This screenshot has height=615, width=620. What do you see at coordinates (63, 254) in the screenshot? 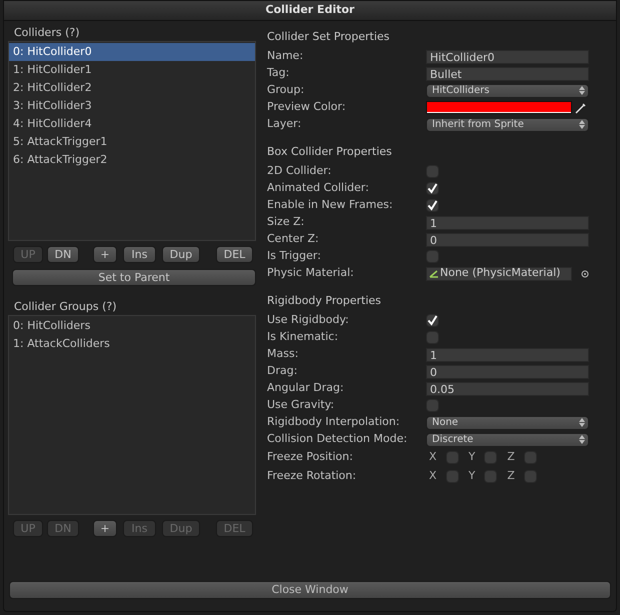
I see `list-button: DN` at bounding box center [63, 254].